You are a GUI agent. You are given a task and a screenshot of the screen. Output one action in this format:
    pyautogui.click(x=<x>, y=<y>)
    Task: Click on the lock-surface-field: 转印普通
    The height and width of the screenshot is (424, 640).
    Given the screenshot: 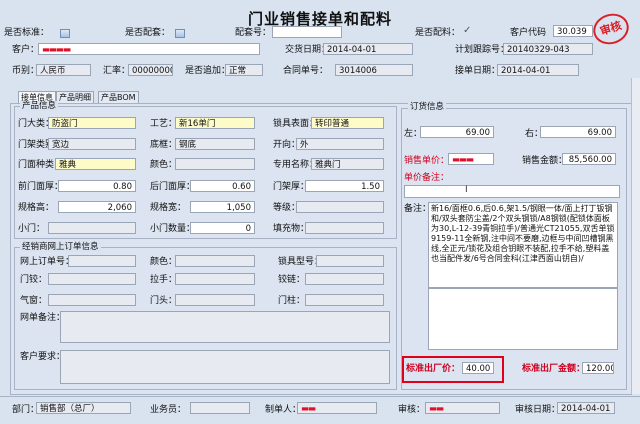 What is the action you would take?
    pyautogui.click(x=347, y=123)
    